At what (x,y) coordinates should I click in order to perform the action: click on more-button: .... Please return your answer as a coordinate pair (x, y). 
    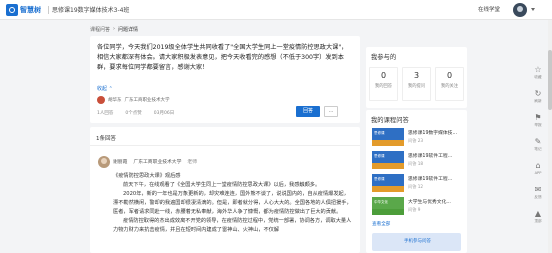
    Looking at the image, I should click on (331, 111).